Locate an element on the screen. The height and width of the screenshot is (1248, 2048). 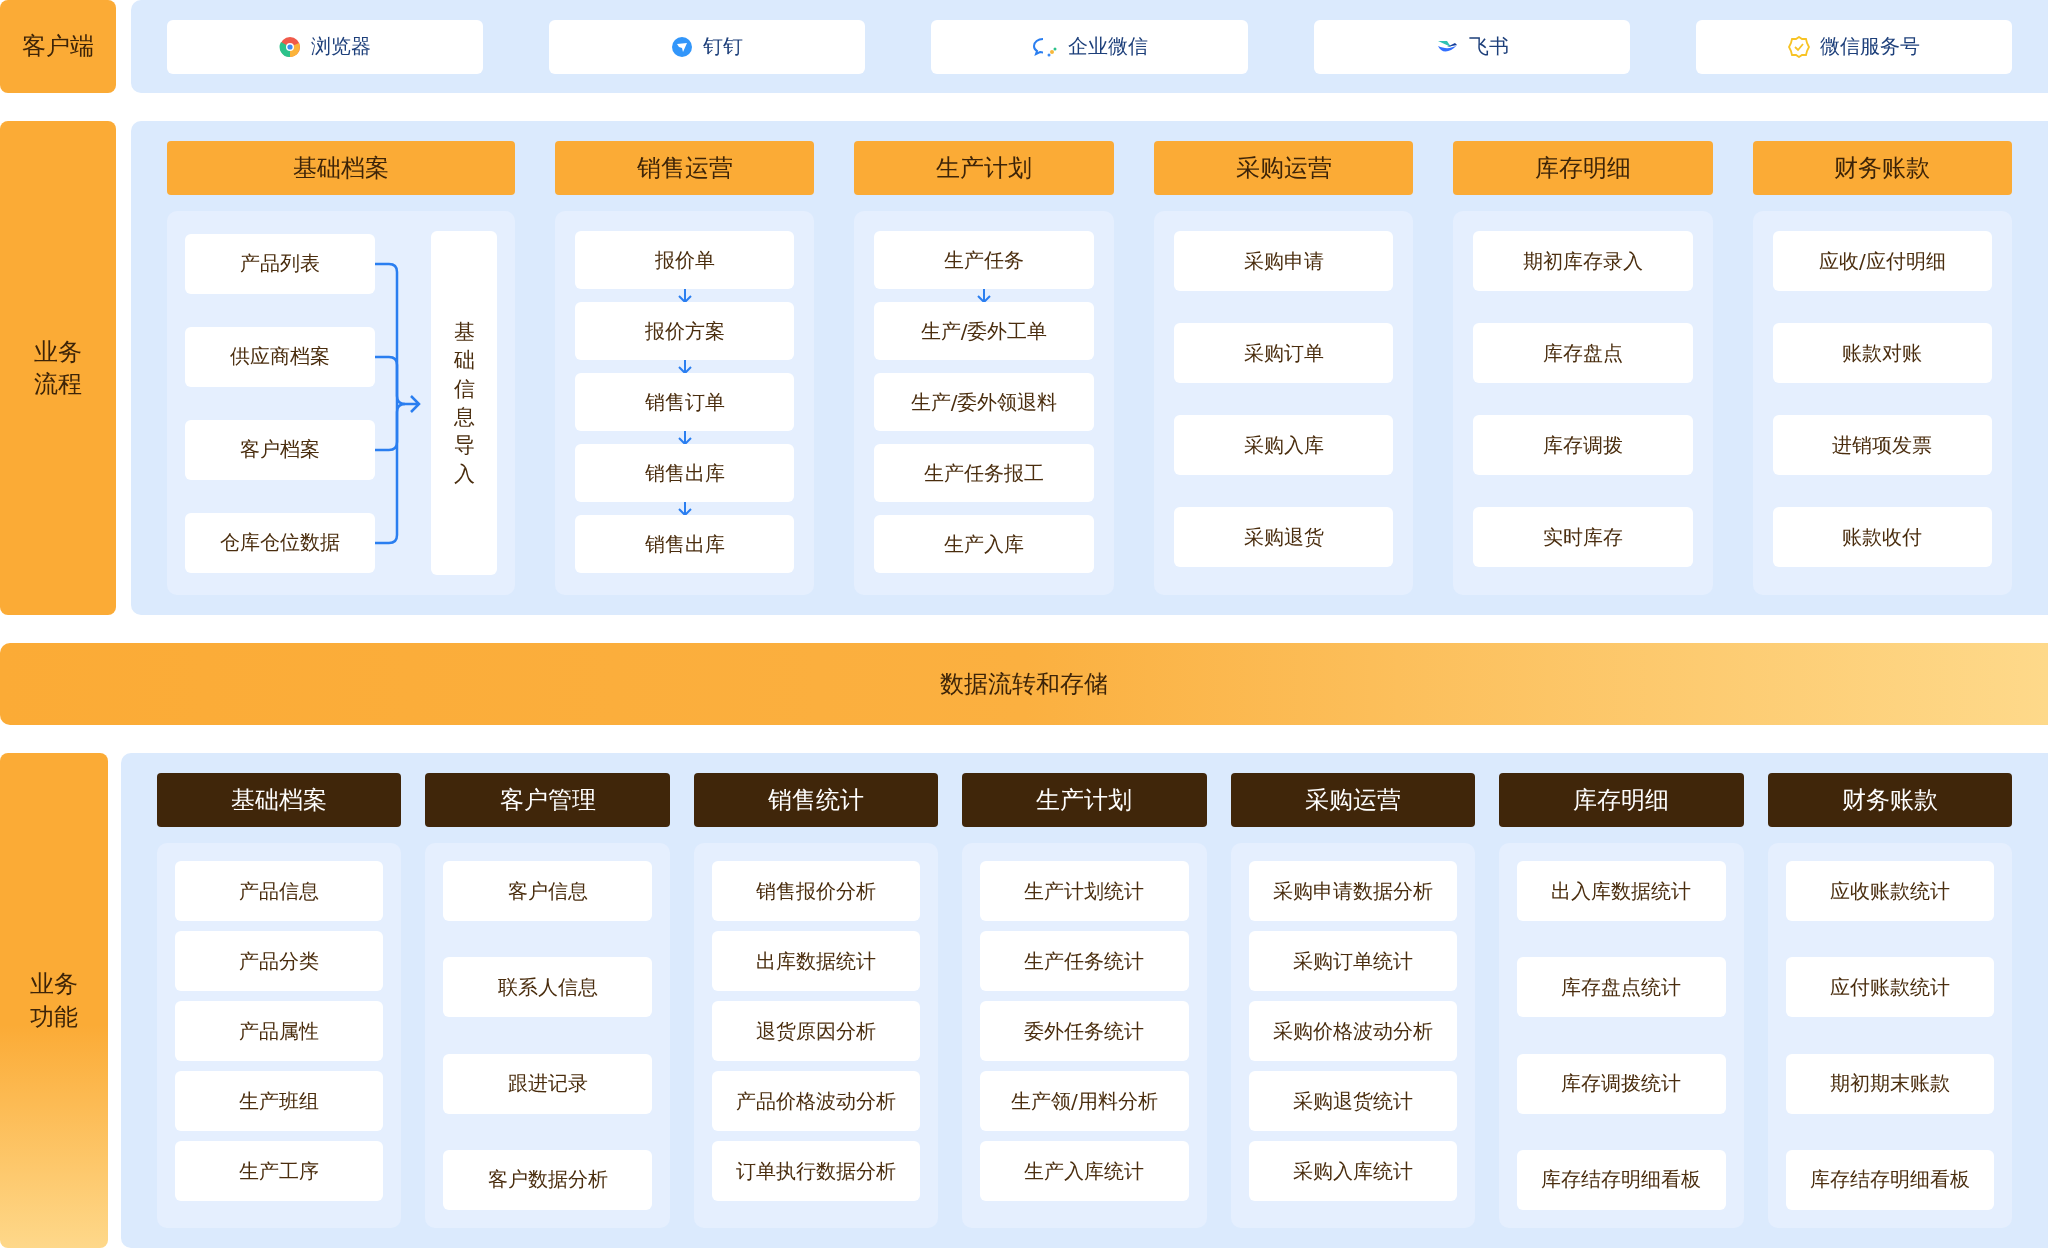
function-item: 采购入库统计 is located at coordinates (1353, 1171).